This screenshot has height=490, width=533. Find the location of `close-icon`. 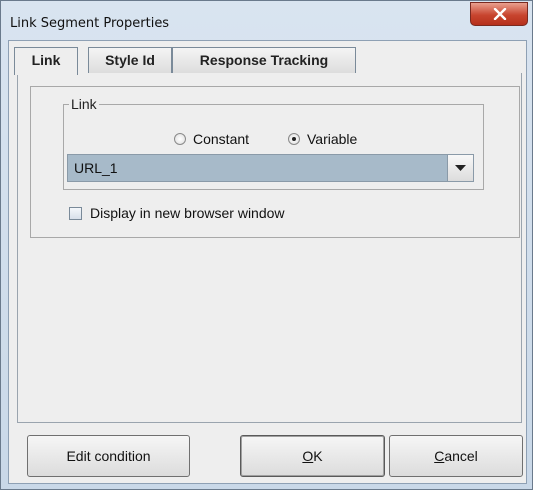

close-icon is located at coordinates (500, 14).